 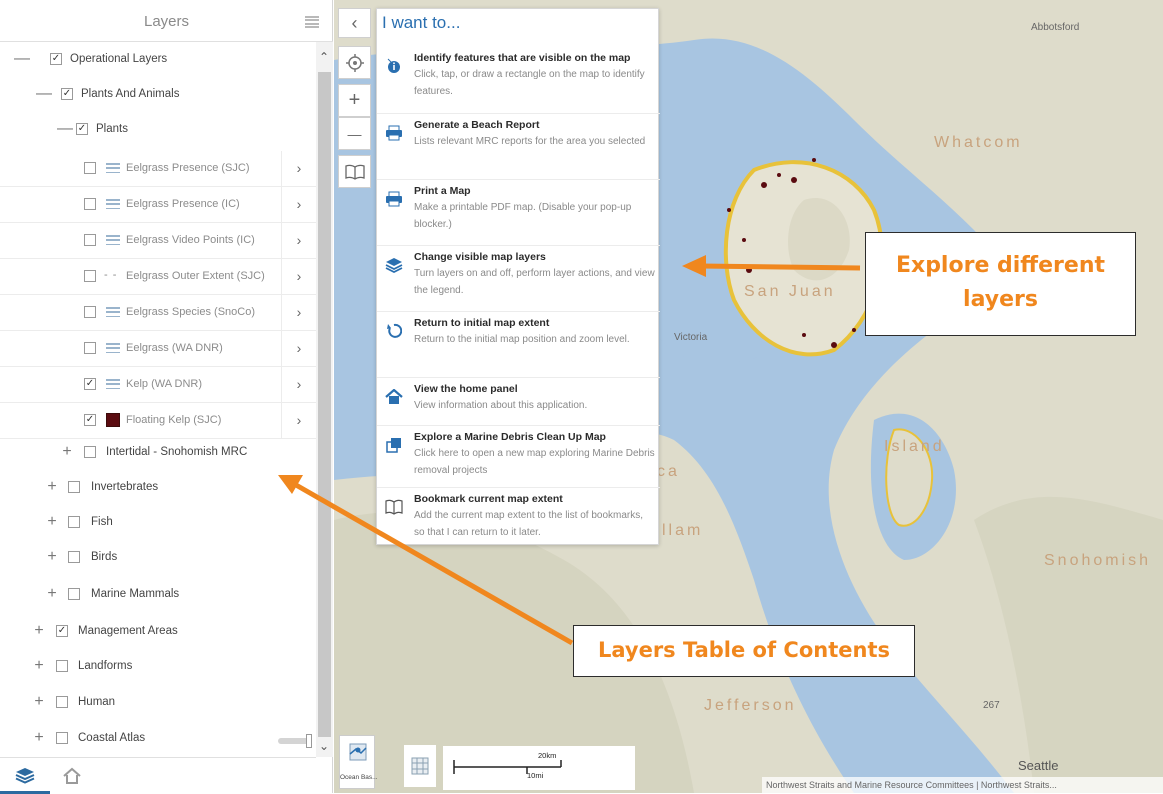 I want to click on scale-mi-label: 10mi, so click(x=535, y=775).